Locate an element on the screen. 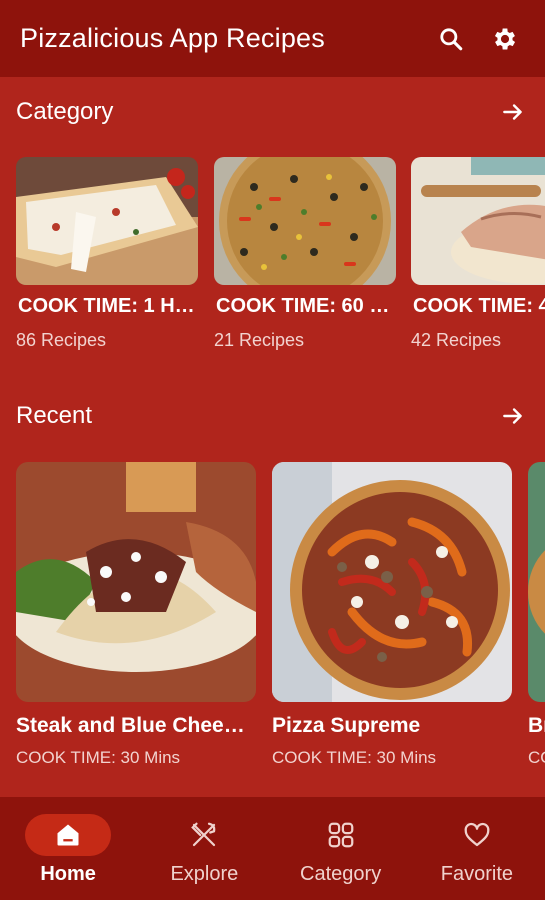 This screenshot has height=900, width=545. category-see-all-button is located at coordinates (513, 112).